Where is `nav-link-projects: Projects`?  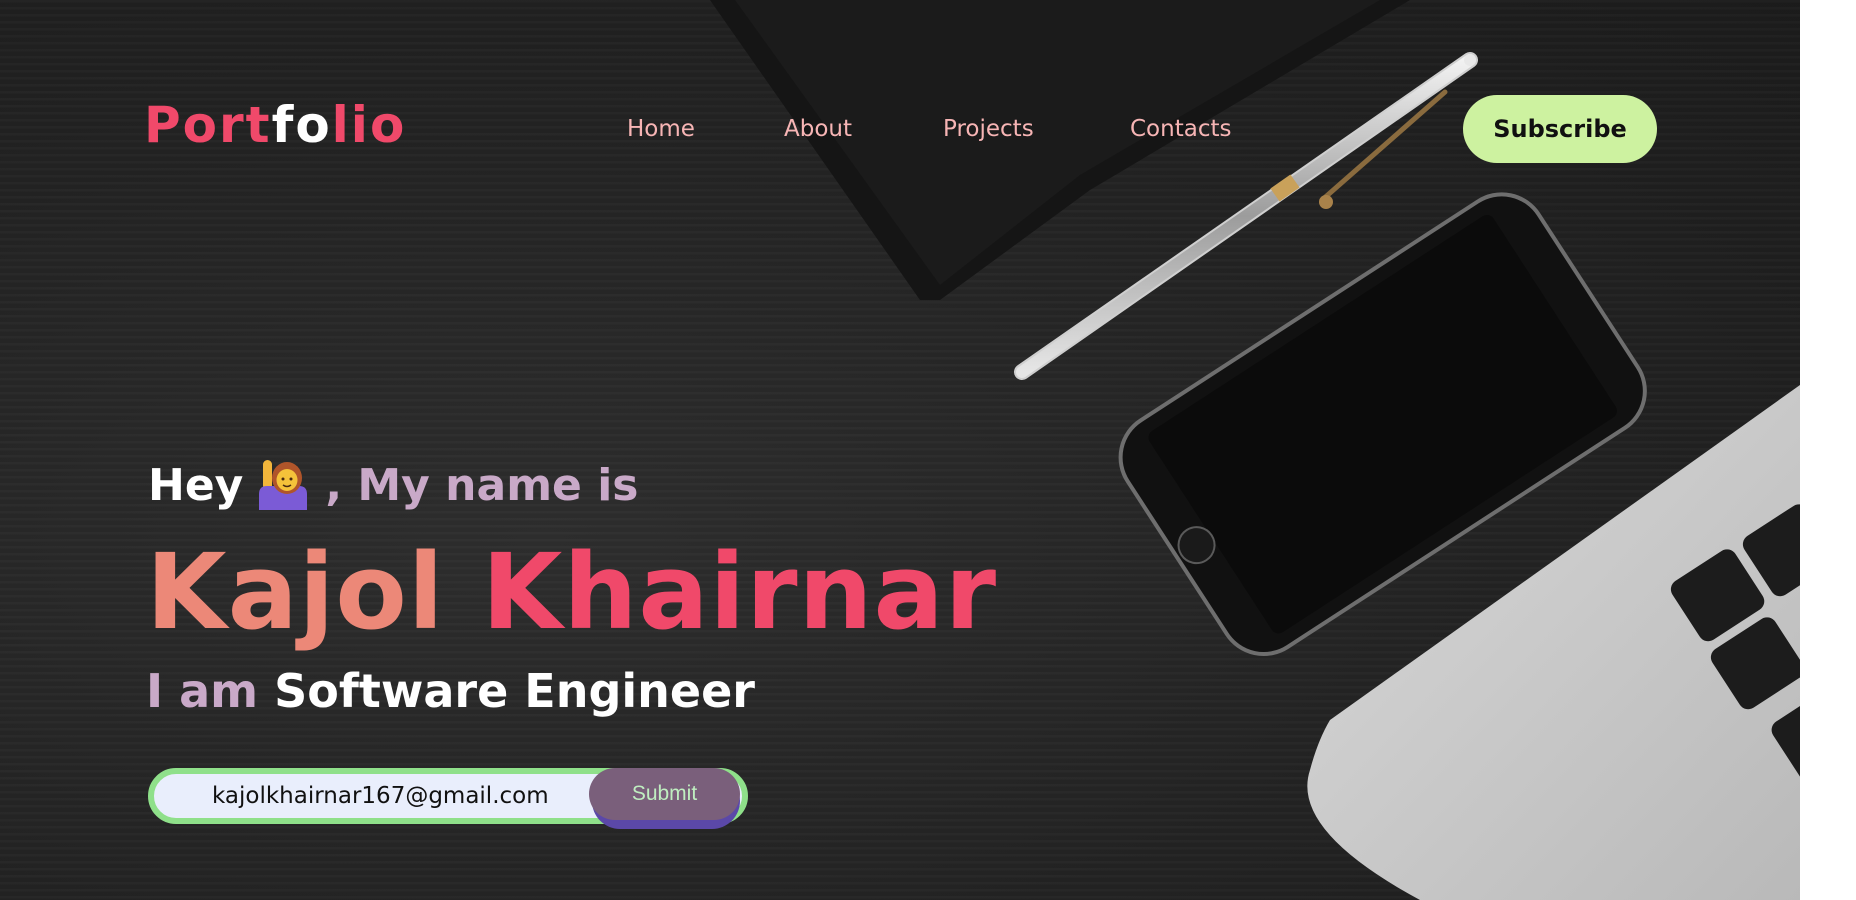 nav-link-projects: Projects is located at coordinates (988, 129).